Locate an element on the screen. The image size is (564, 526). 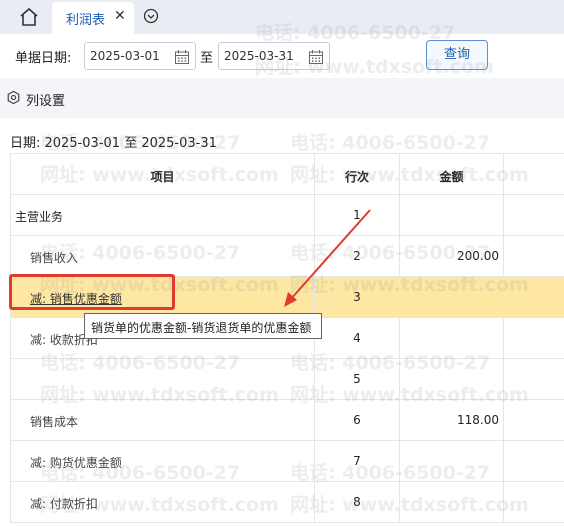
row-number: 4 is located at coordinates (357, 338).